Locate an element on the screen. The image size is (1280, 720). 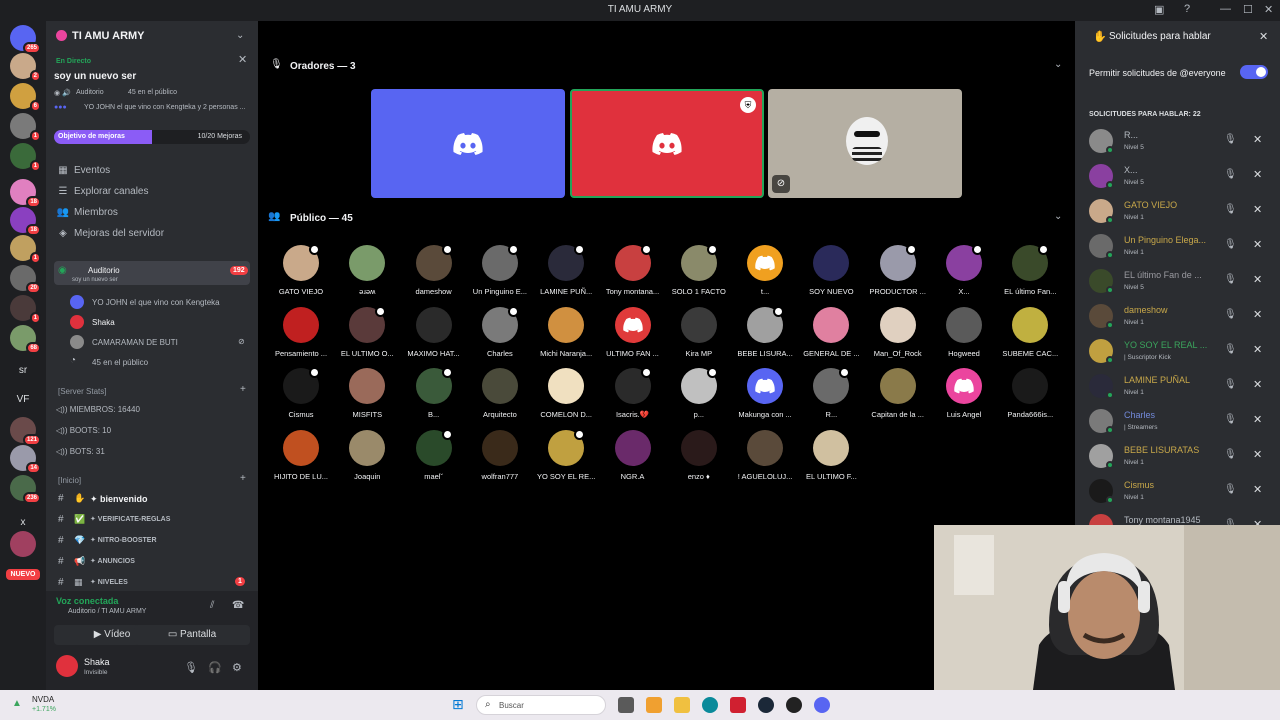
speaker-tile: ⊘ is located at coordinates (865, 143).